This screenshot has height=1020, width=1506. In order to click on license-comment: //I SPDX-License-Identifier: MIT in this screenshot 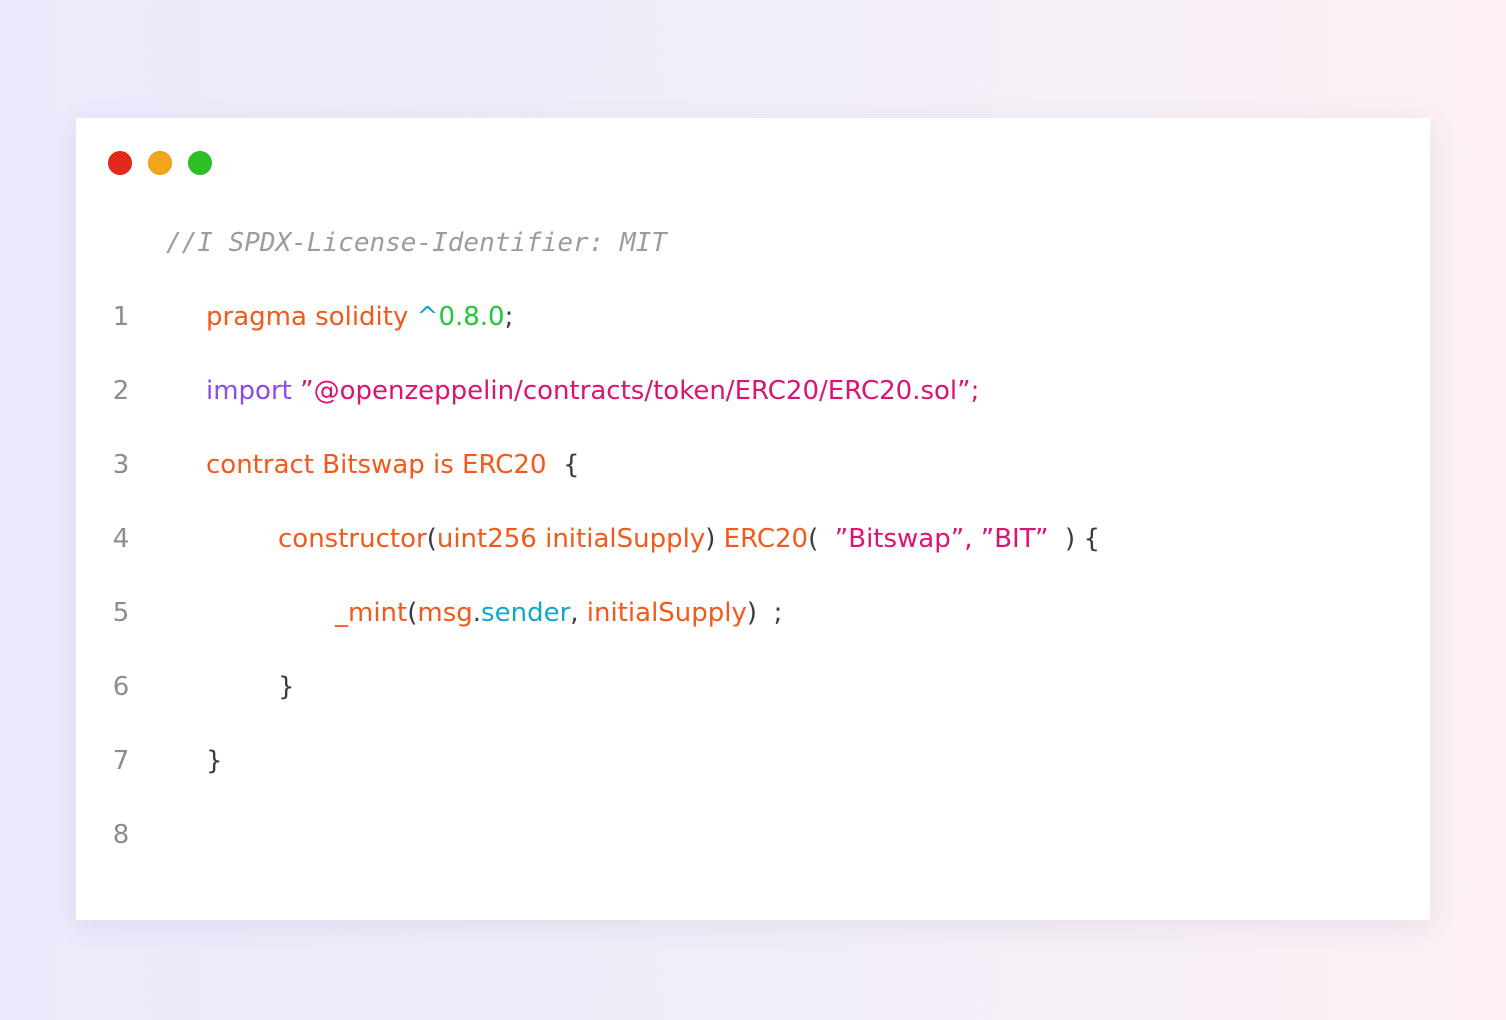, I will do `click(416, 243)`.